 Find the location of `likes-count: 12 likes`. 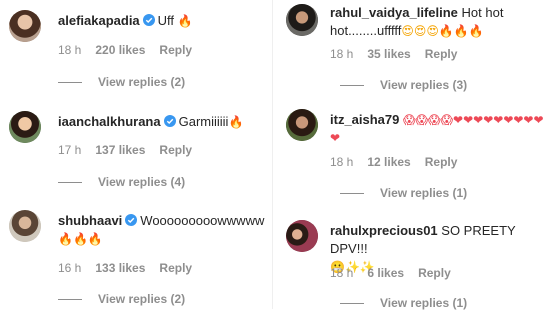

likes-count: 12 likes is located at coordinates (388, 162).